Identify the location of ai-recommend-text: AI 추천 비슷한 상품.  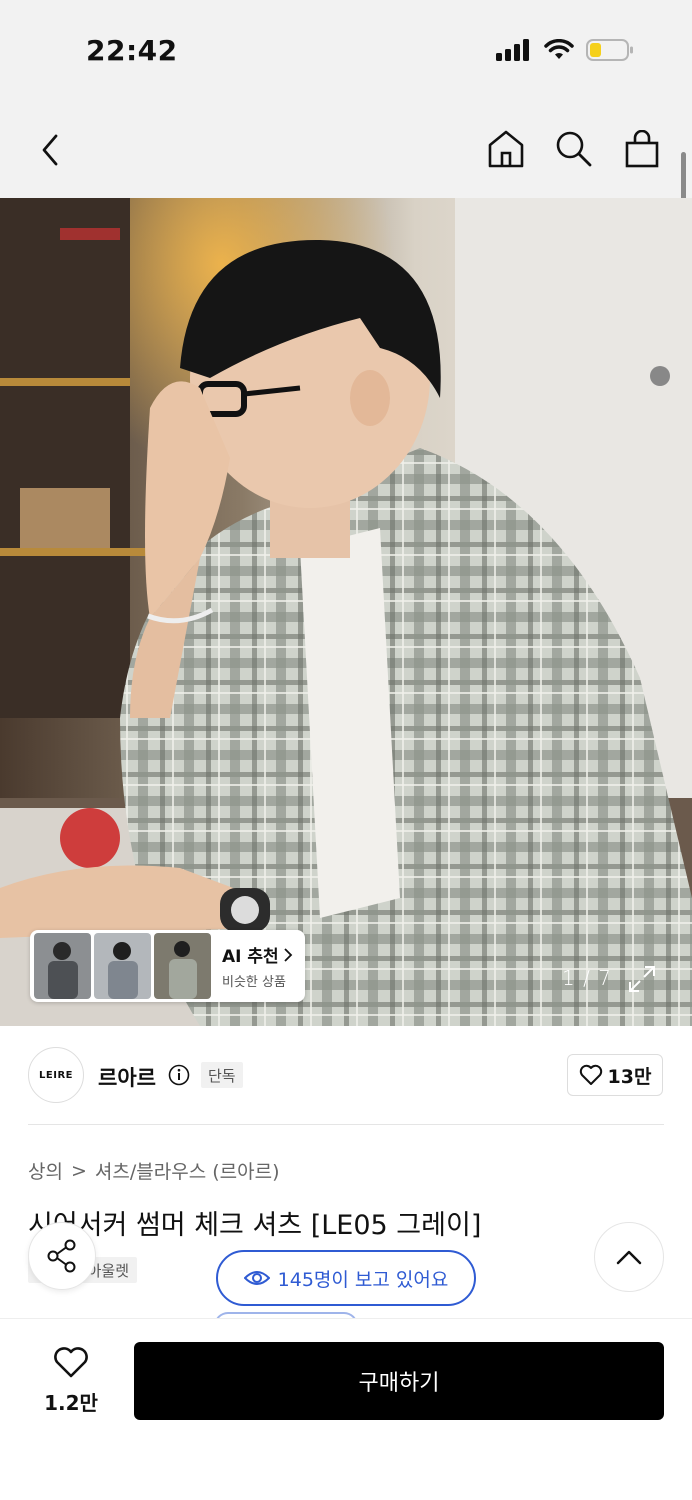
(257, 966).